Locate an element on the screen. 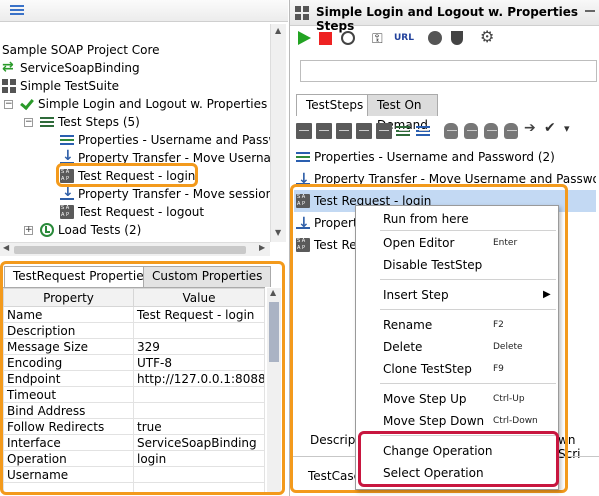 Image resolution: width=599 pixels, height=496 pixels. menu-item-run-from-here: Run from here is located at coordinates (457, 219).